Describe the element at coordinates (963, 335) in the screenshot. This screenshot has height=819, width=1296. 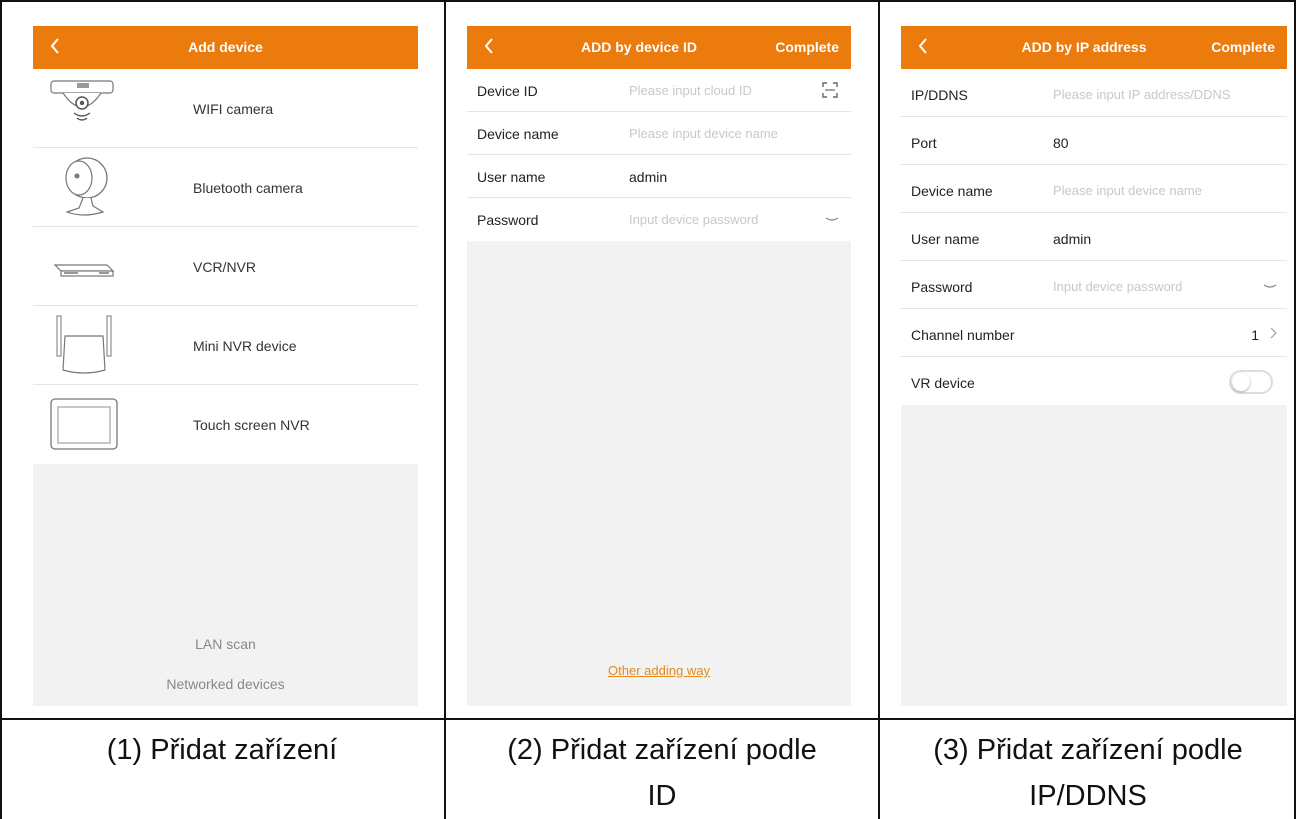
I see `field-label: Channel number` at that location.